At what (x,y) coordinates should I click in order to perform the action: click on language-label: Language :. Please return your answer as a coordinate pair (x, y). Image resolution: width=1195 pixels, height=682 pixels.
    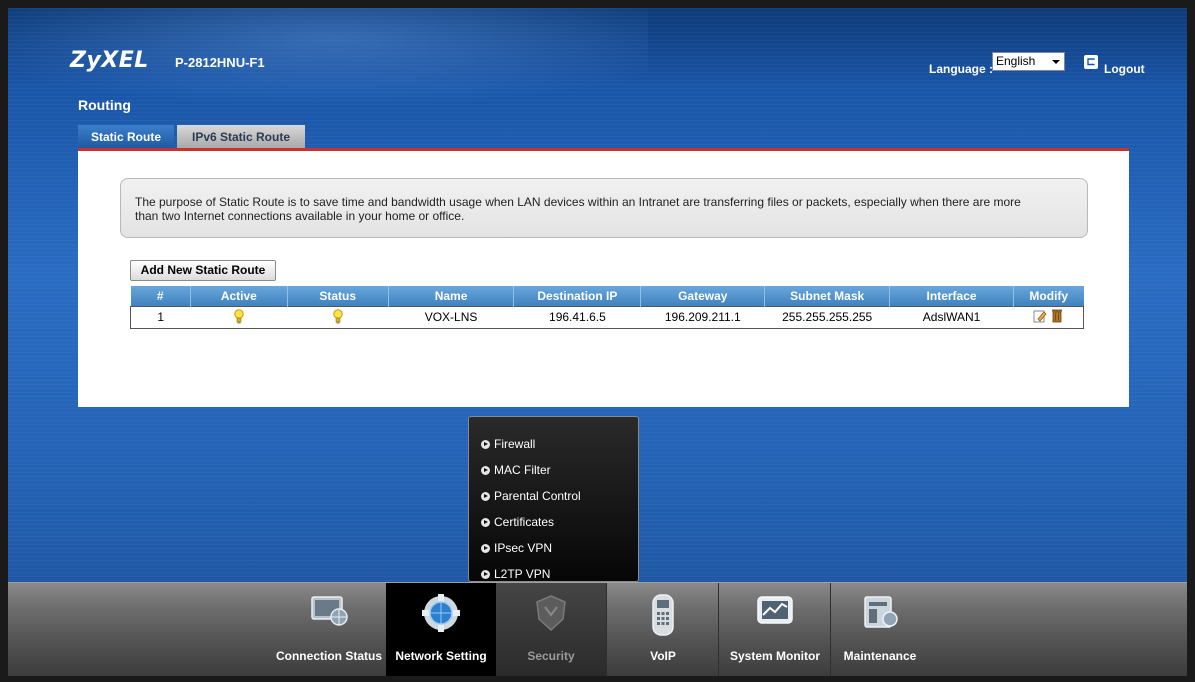
    Looking at the image, I should click on (961, 69).